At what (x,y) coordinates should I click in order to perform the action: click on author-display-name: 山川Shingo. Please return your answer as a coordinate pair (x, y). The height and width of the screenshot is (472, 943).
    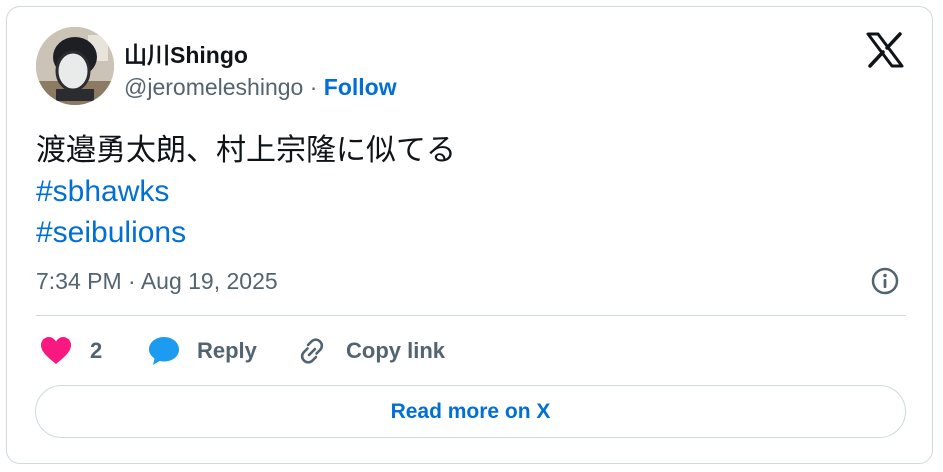
    Looking at the image, I should click on (186, 53).